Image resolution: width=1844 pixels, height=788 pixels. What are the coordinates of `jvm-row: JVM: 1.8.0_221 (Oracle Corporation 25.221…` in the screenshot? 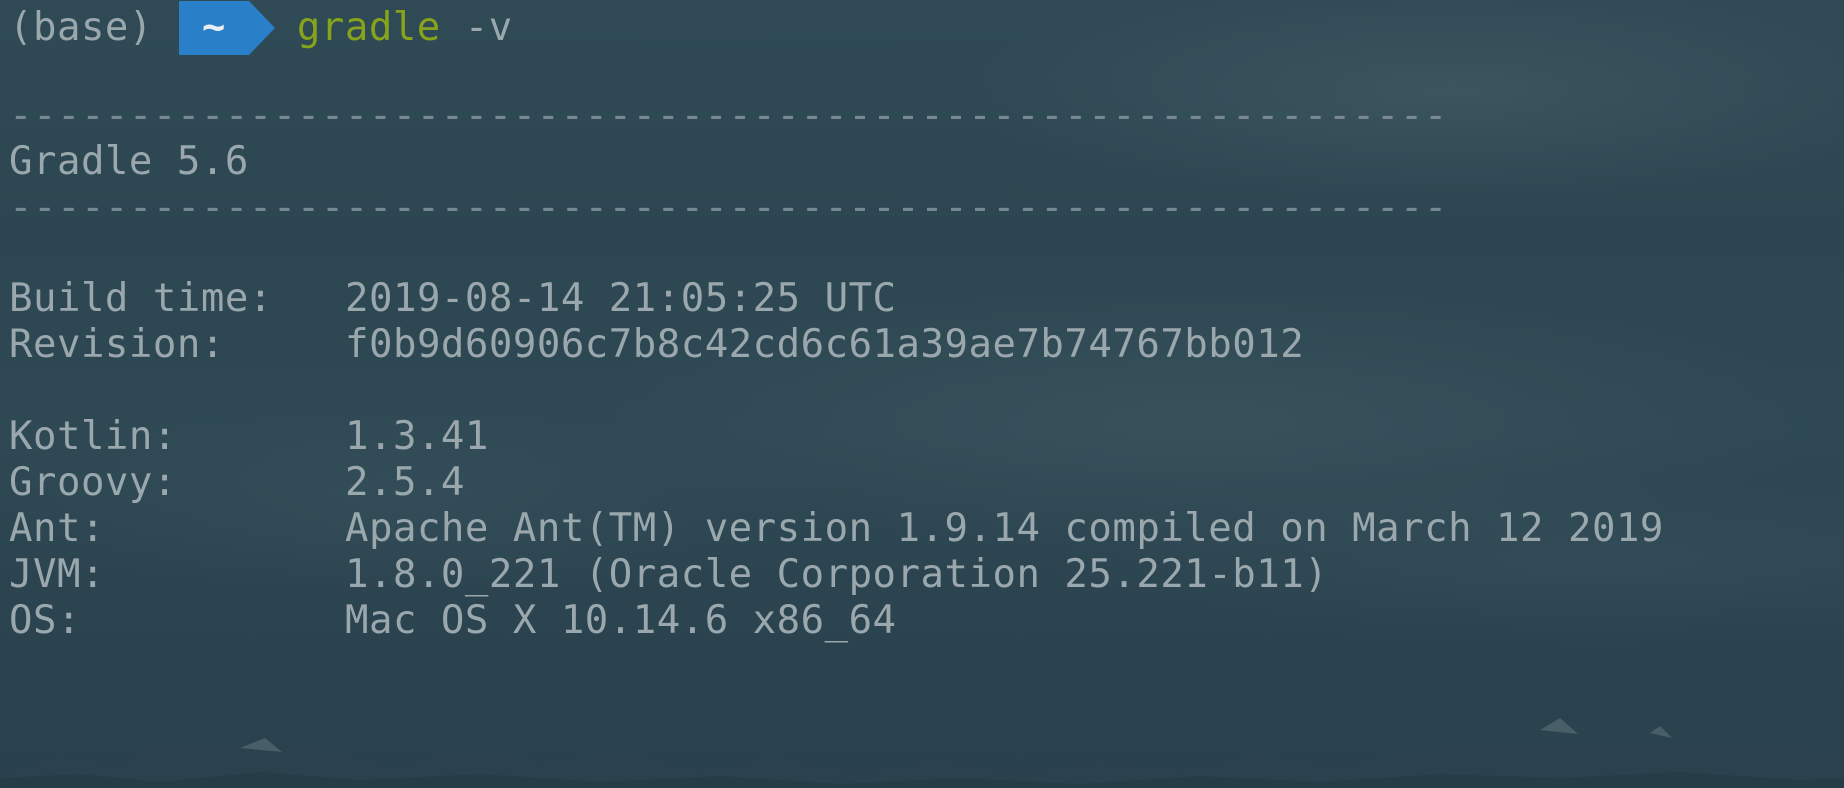 It's located at (668, 575).